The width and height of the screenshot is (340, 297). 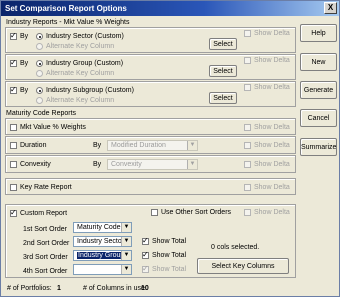 What do you see at coordinates (318, 90) in the screenshot?
I see `generate-button: Generate` at bounding box center [318, 90].